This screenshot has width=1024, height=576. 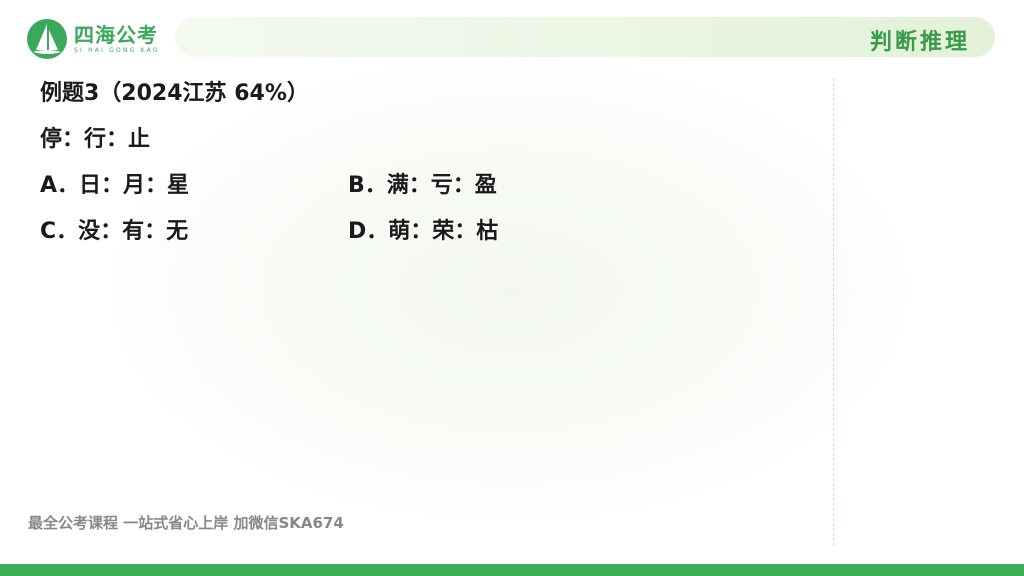 What do you see at coordinates (115, 185) in the screenshot?
I see `option-a: A．日：月：星` at bounding box center [115, 185].